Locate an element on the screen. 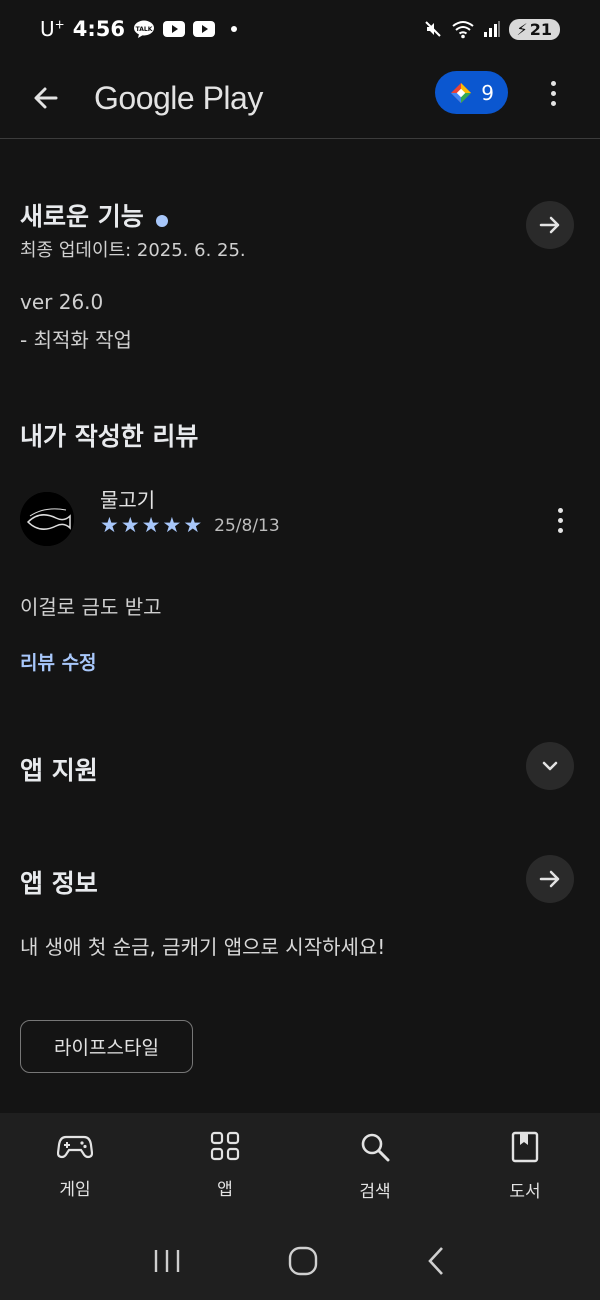  review-more-options-button is located at coordinates (560, 520).